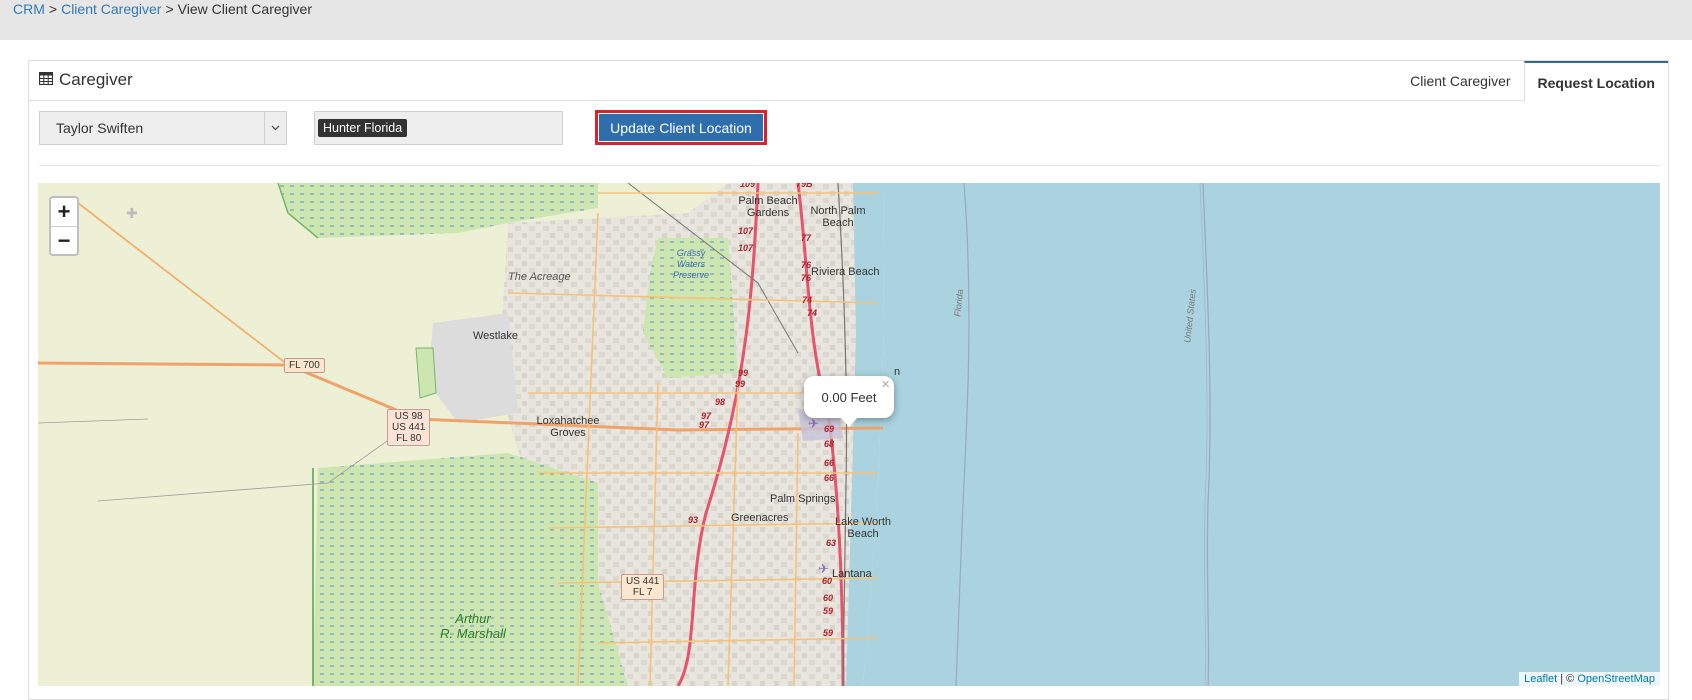  What do you see at coordinates (304, 365) in the screenshot?
I see `road-shield: FL 700` at bounding box center [304, 365].